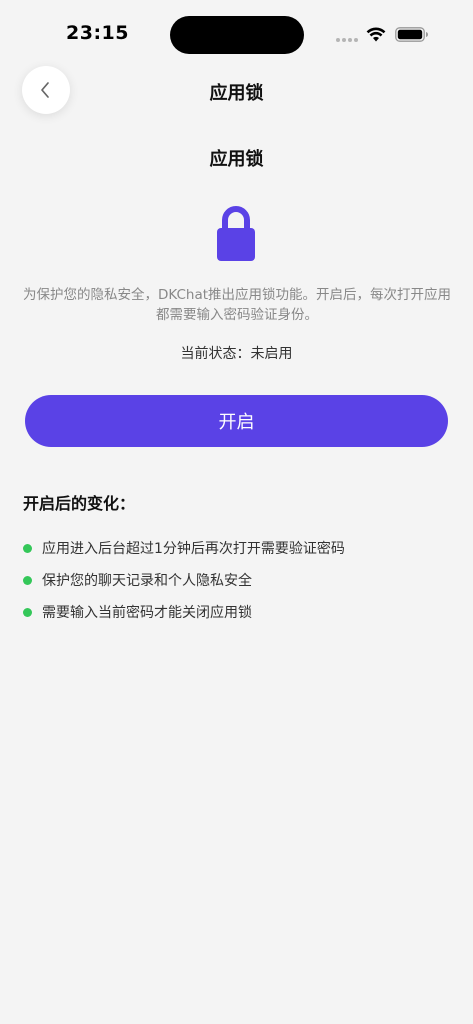  I want to click on list-item: 保护您的聊天记录和个人隐私安全, so click(238, 580).